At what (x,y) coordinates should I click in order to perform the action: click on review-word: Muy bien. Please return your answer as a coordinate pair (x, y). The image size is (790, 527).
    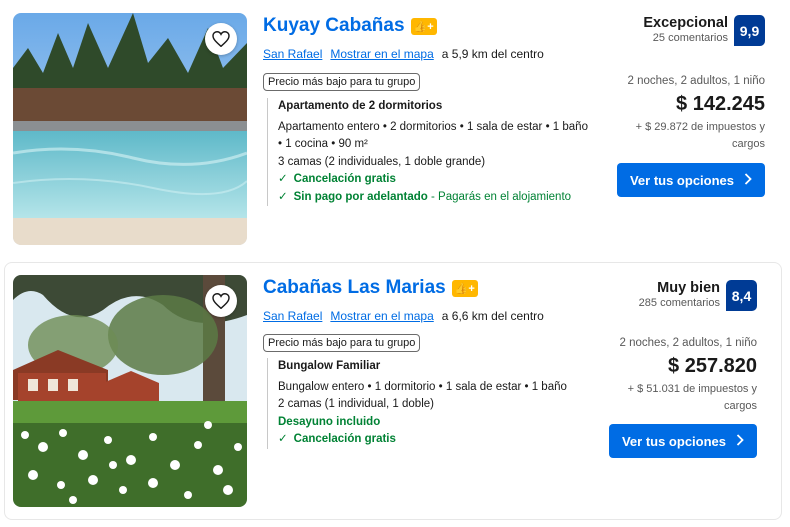
    Looking at the image, I should click on (688, 288).